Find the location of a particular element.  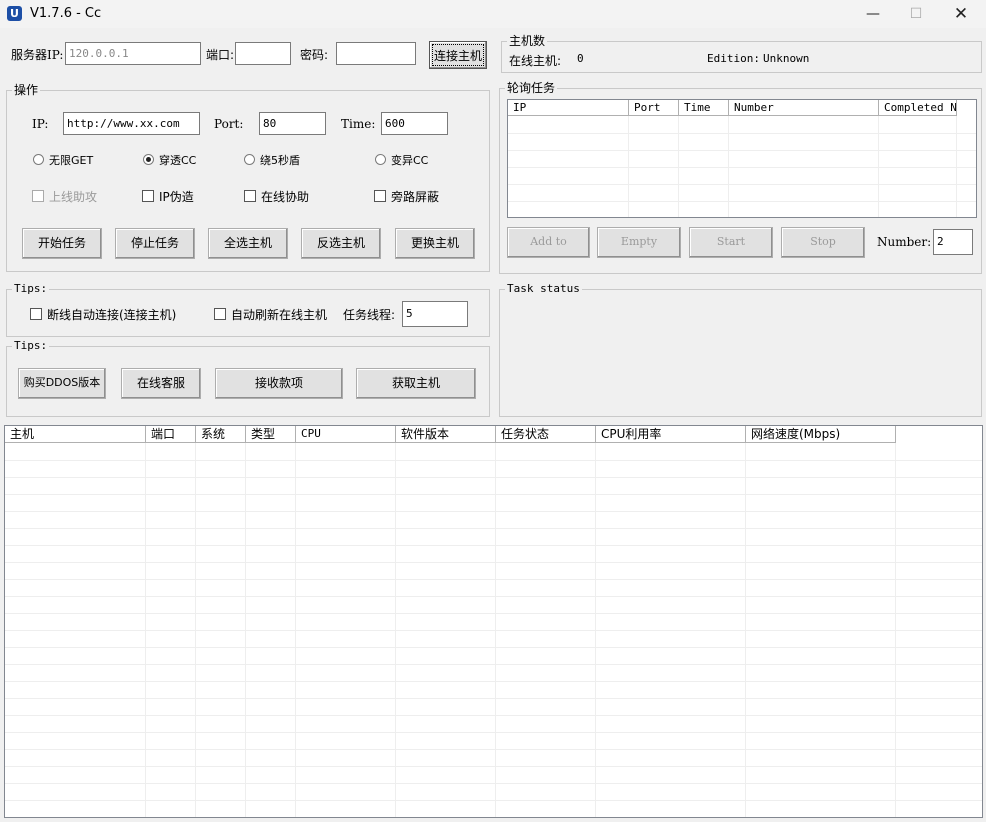

start-polling-button: Start is located at coordinates (731, 242).